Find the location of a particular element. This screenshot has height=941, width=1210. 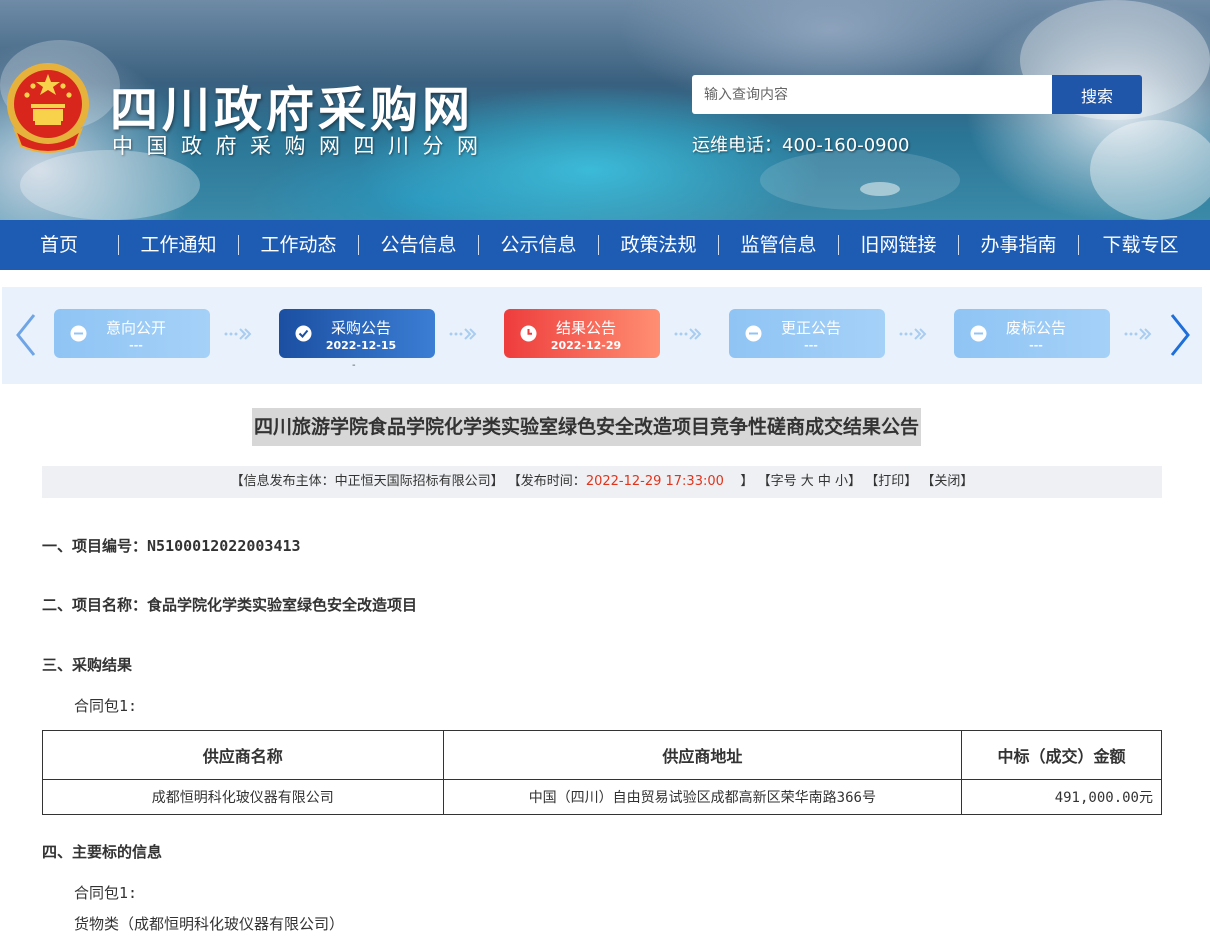

search-button: 搜索 is located at coordinates (1097, 94).